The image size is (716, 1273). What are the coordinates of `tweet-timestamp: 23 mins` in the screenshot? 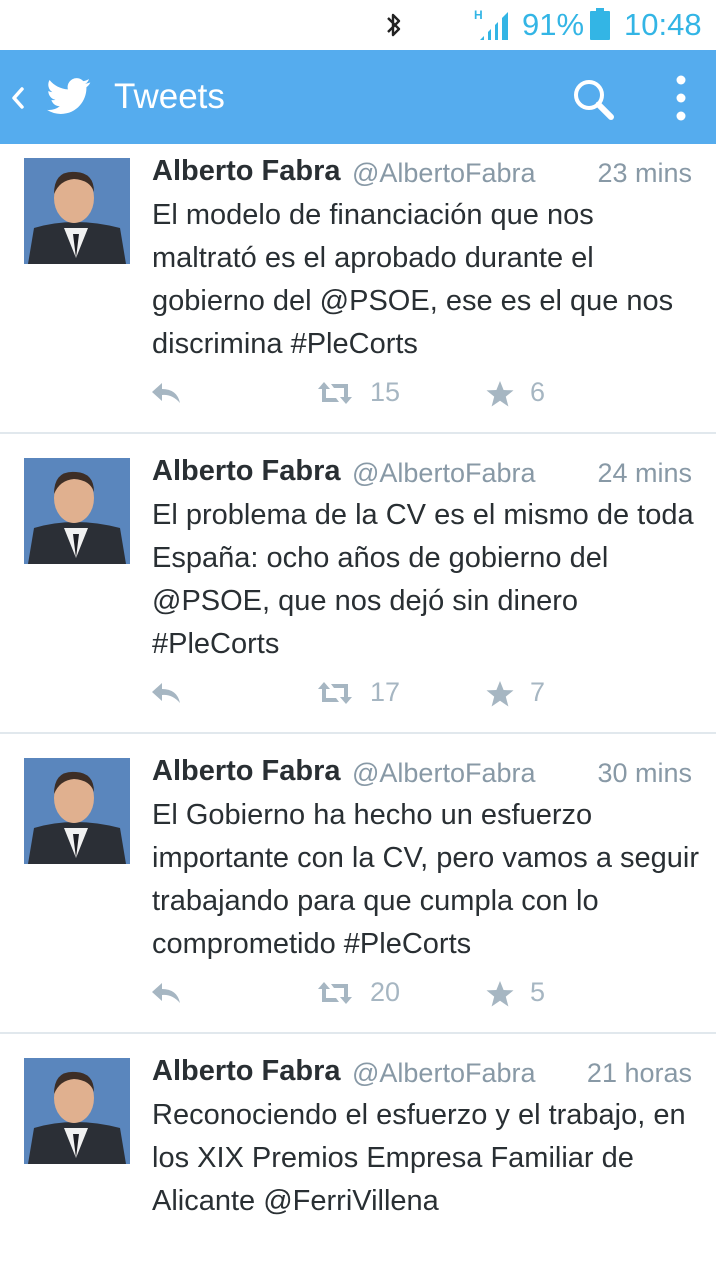 It's located at (644, 173).